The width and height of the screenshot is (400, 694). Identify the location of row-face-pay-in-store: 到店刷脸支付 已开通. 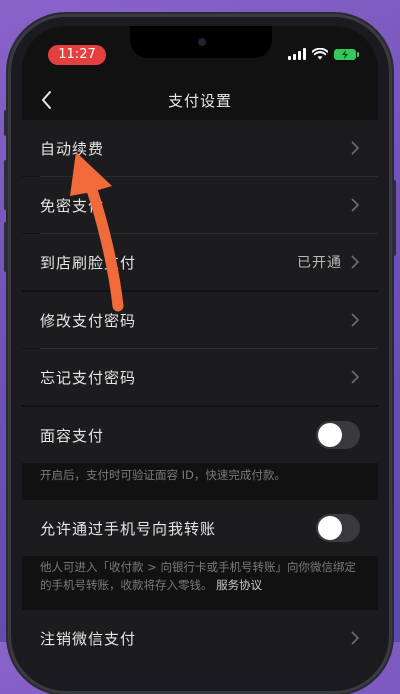
(200, 262).